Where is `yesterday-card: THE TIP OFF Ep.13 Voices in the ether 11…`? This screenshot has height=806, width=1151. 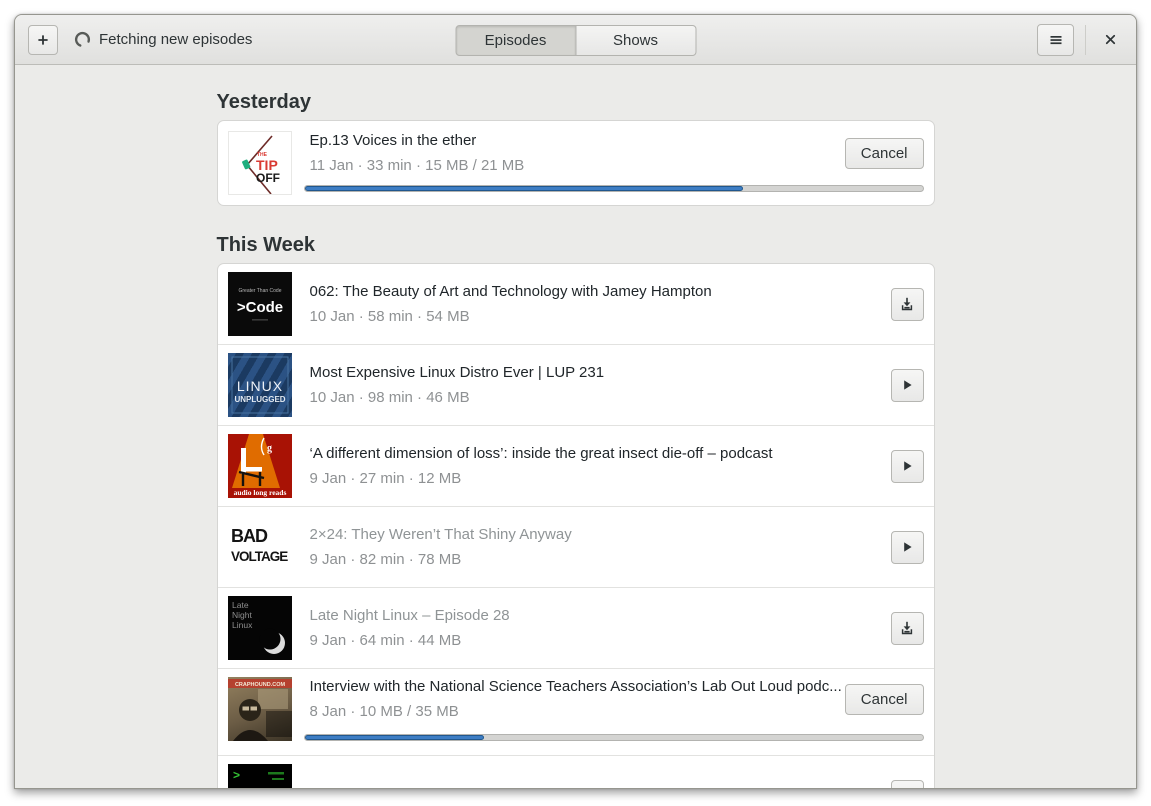 yesterday-card: THE TIP OFF Ep.13 Voices in the ether 11… is located at coordinates (575, 163).